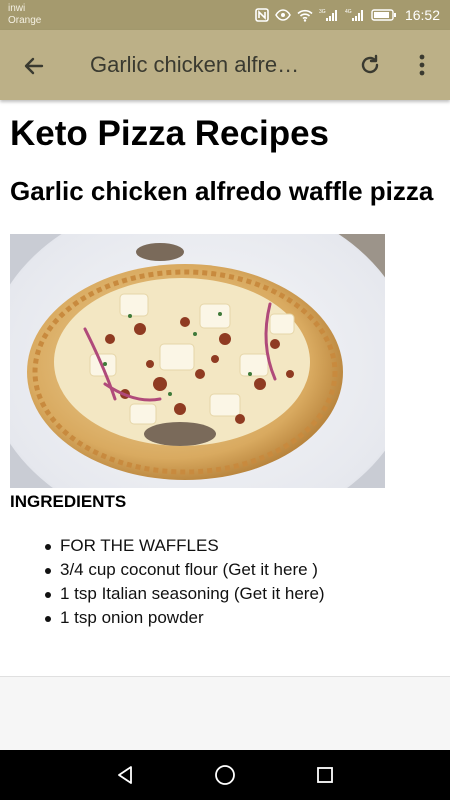  Describe the element at coordinates (348, 12) in the screenshot. I see `svg-text: 4G` at that location.